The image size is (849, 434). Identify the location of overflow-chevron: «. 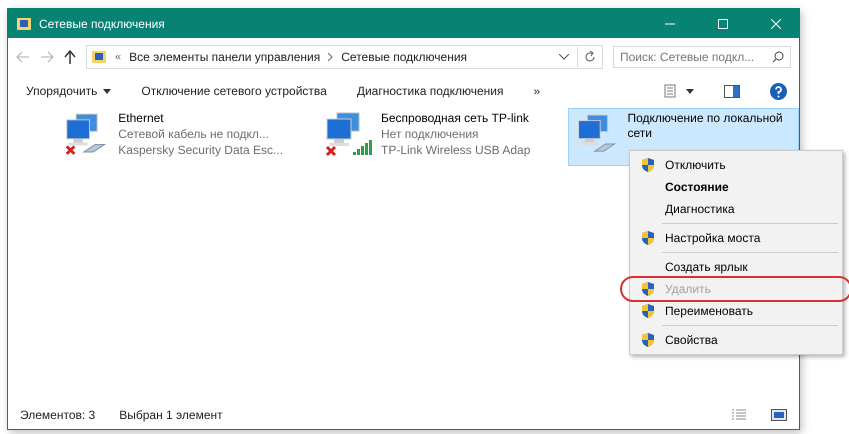
(118, 57).